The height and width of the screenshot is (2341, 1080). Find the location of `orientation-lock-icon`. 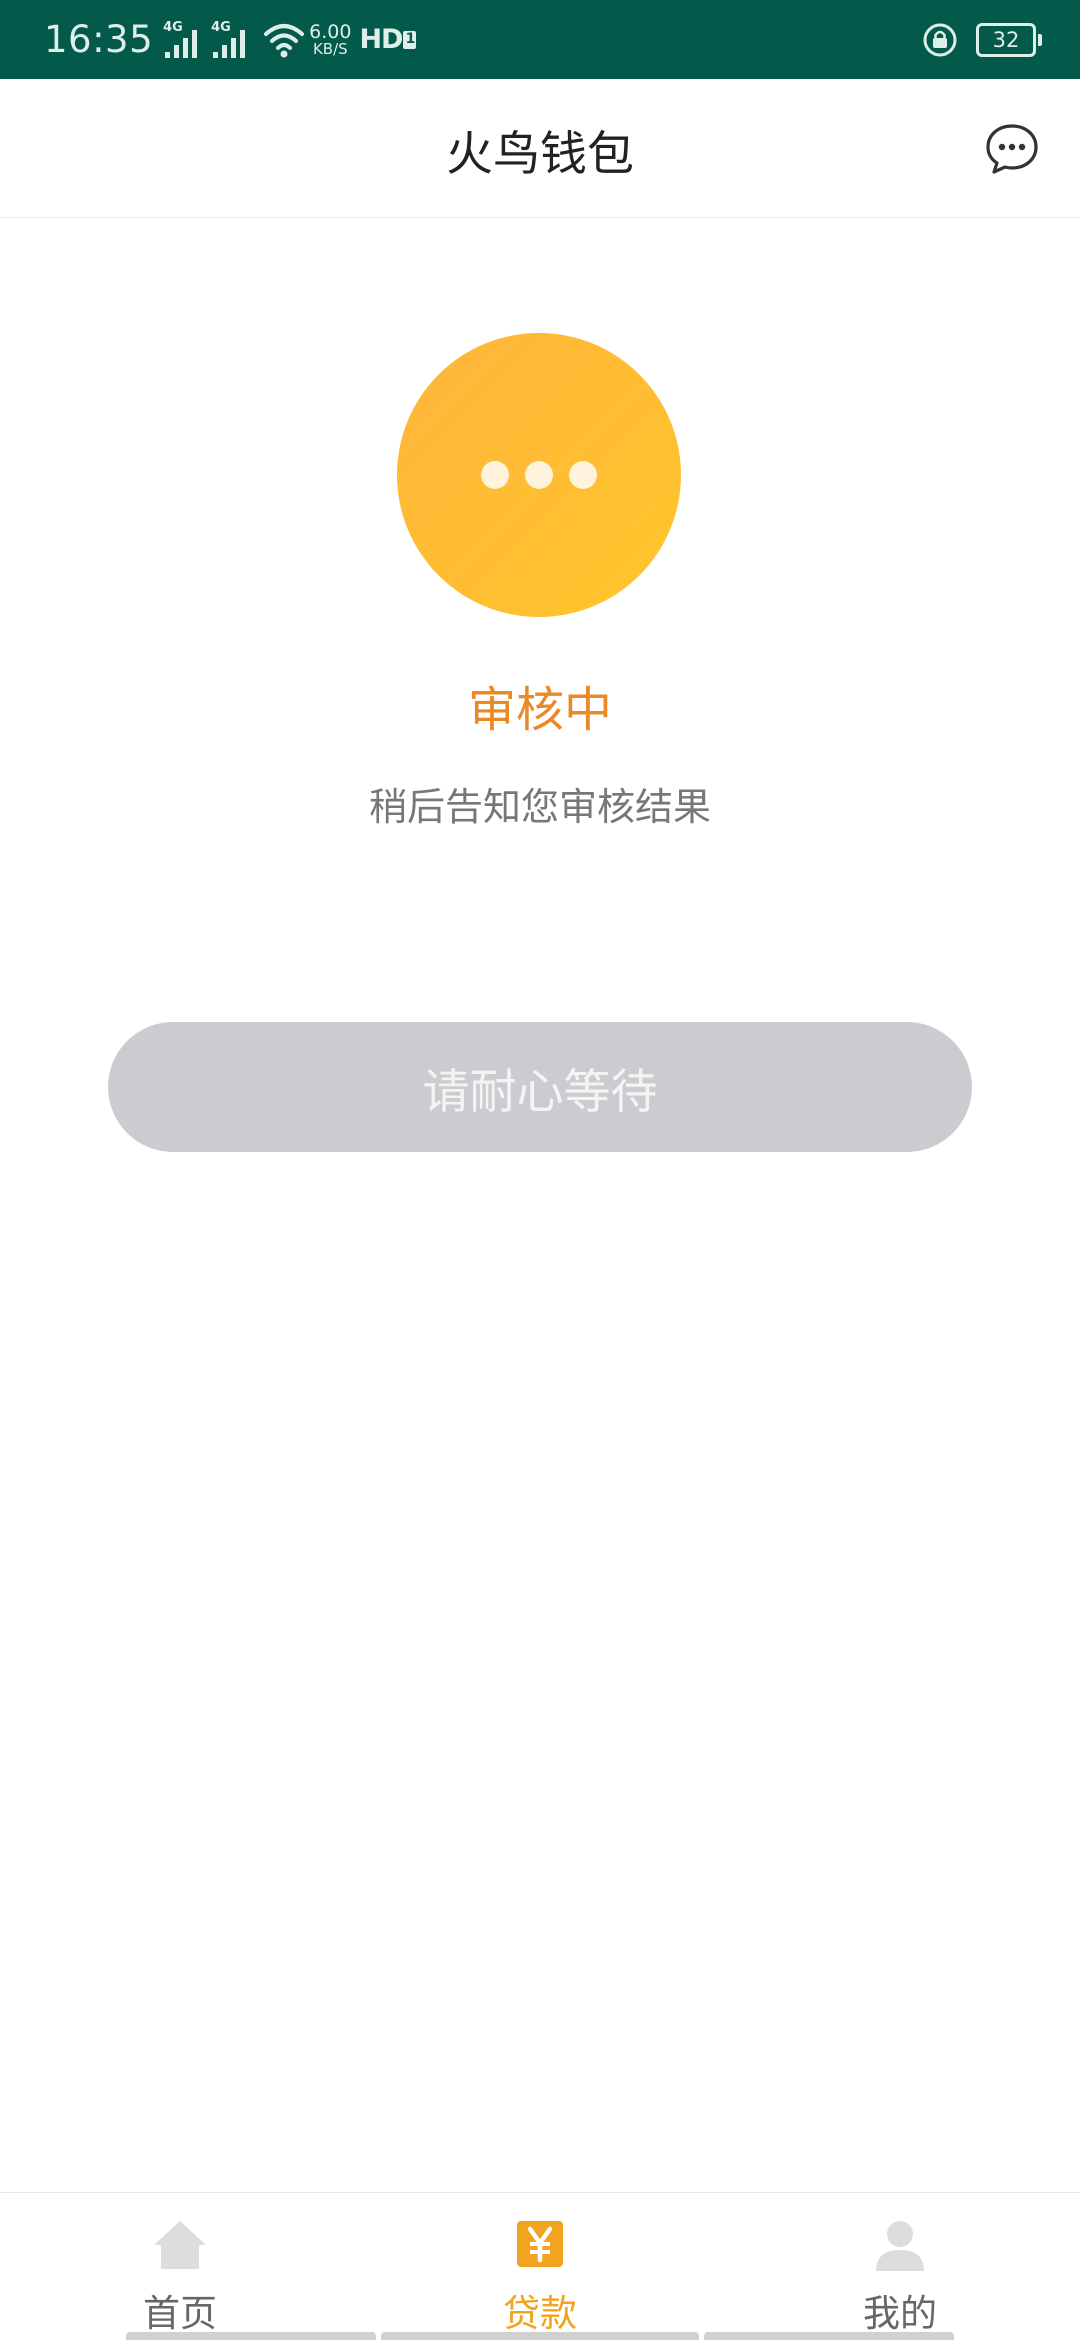

orientation-lock-icon is located at coordinates (940, 40).